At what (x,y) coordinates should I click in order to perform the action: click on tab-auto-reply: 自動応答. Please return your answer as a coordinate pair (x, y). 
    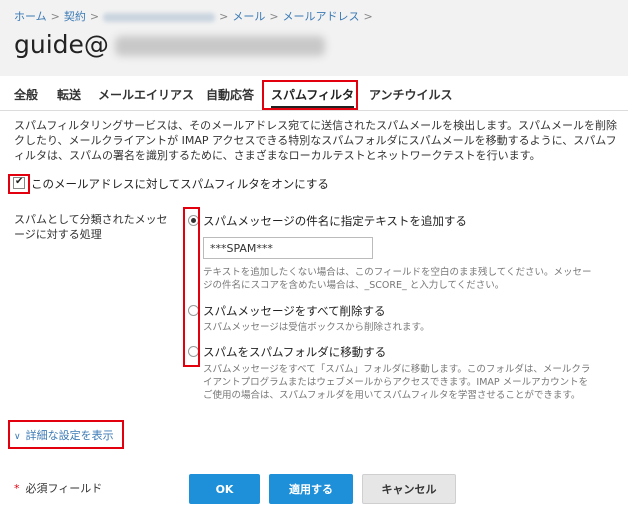
    Looking at the image, I should click on (230, 94).